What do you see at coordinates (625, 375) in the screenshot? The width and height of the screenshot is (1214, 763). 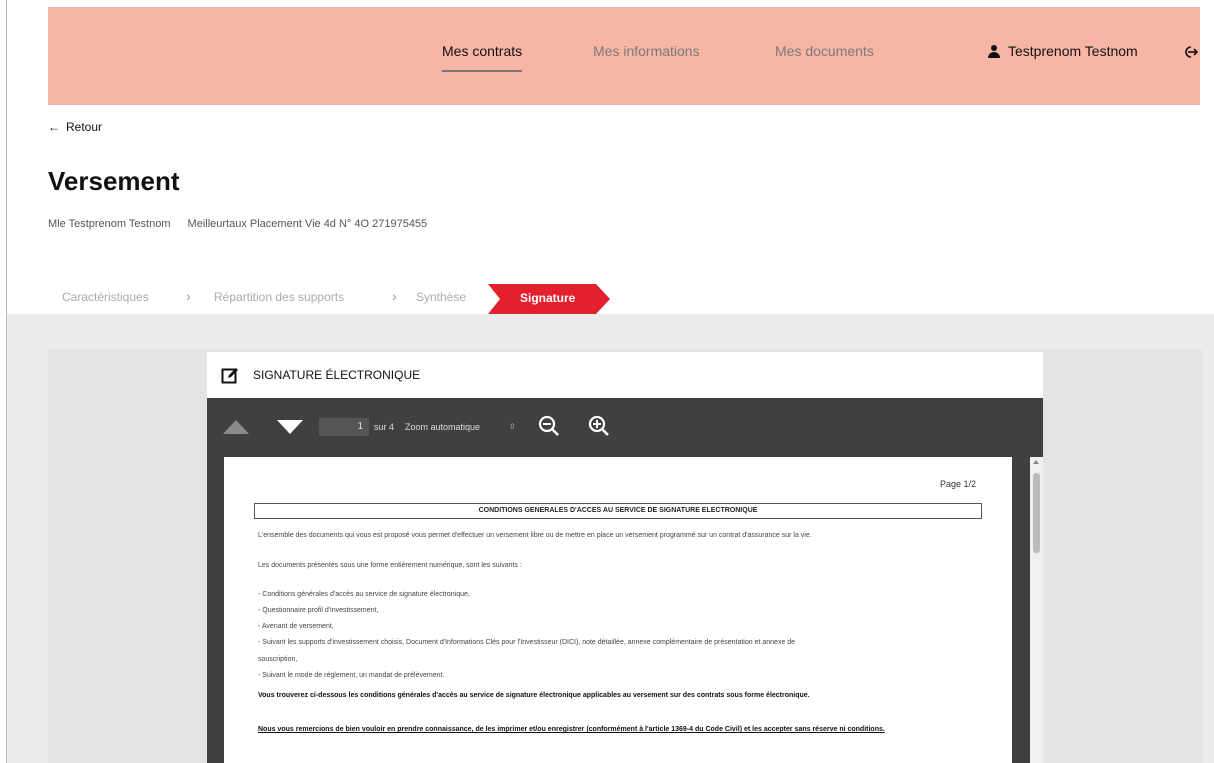 I see `panel-header: SIGNATURE ÉLECTRONIQUE` at bounding box center [625, 375].